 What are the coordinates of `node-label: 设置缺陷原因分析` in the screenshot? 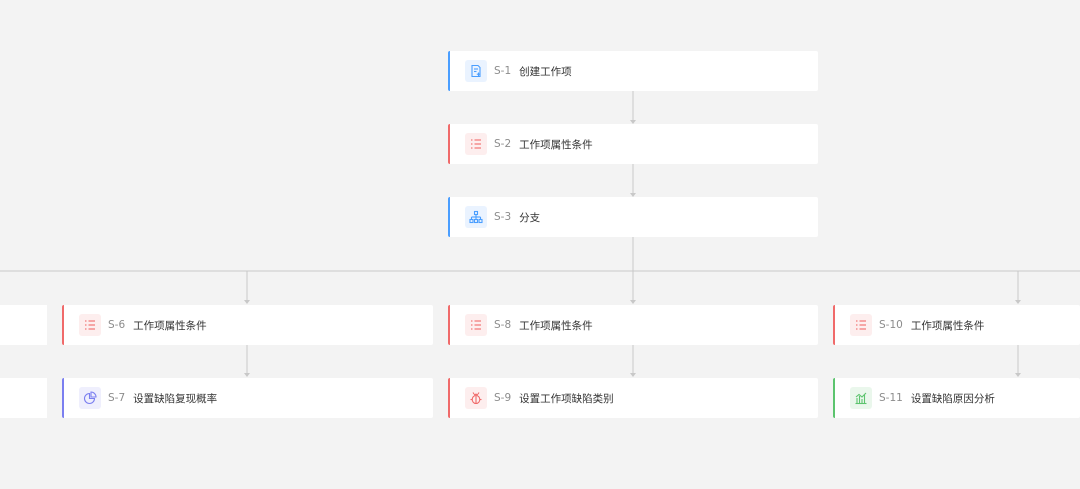 It's located at (952, 398).